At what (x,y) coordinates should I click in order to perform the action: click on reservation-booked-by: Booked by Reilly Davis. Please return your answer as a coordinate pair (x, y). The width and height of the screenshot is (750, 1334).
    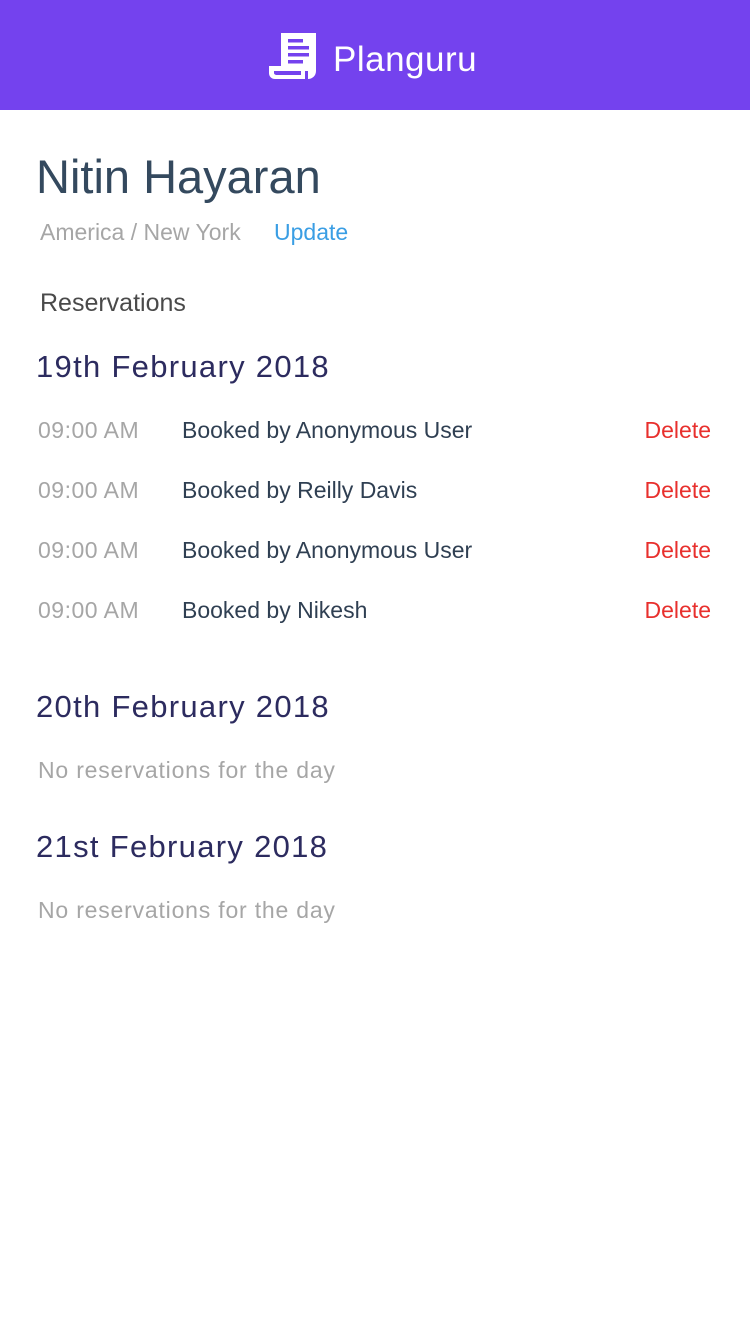
    Looking at the image, I should click on (300, 490).